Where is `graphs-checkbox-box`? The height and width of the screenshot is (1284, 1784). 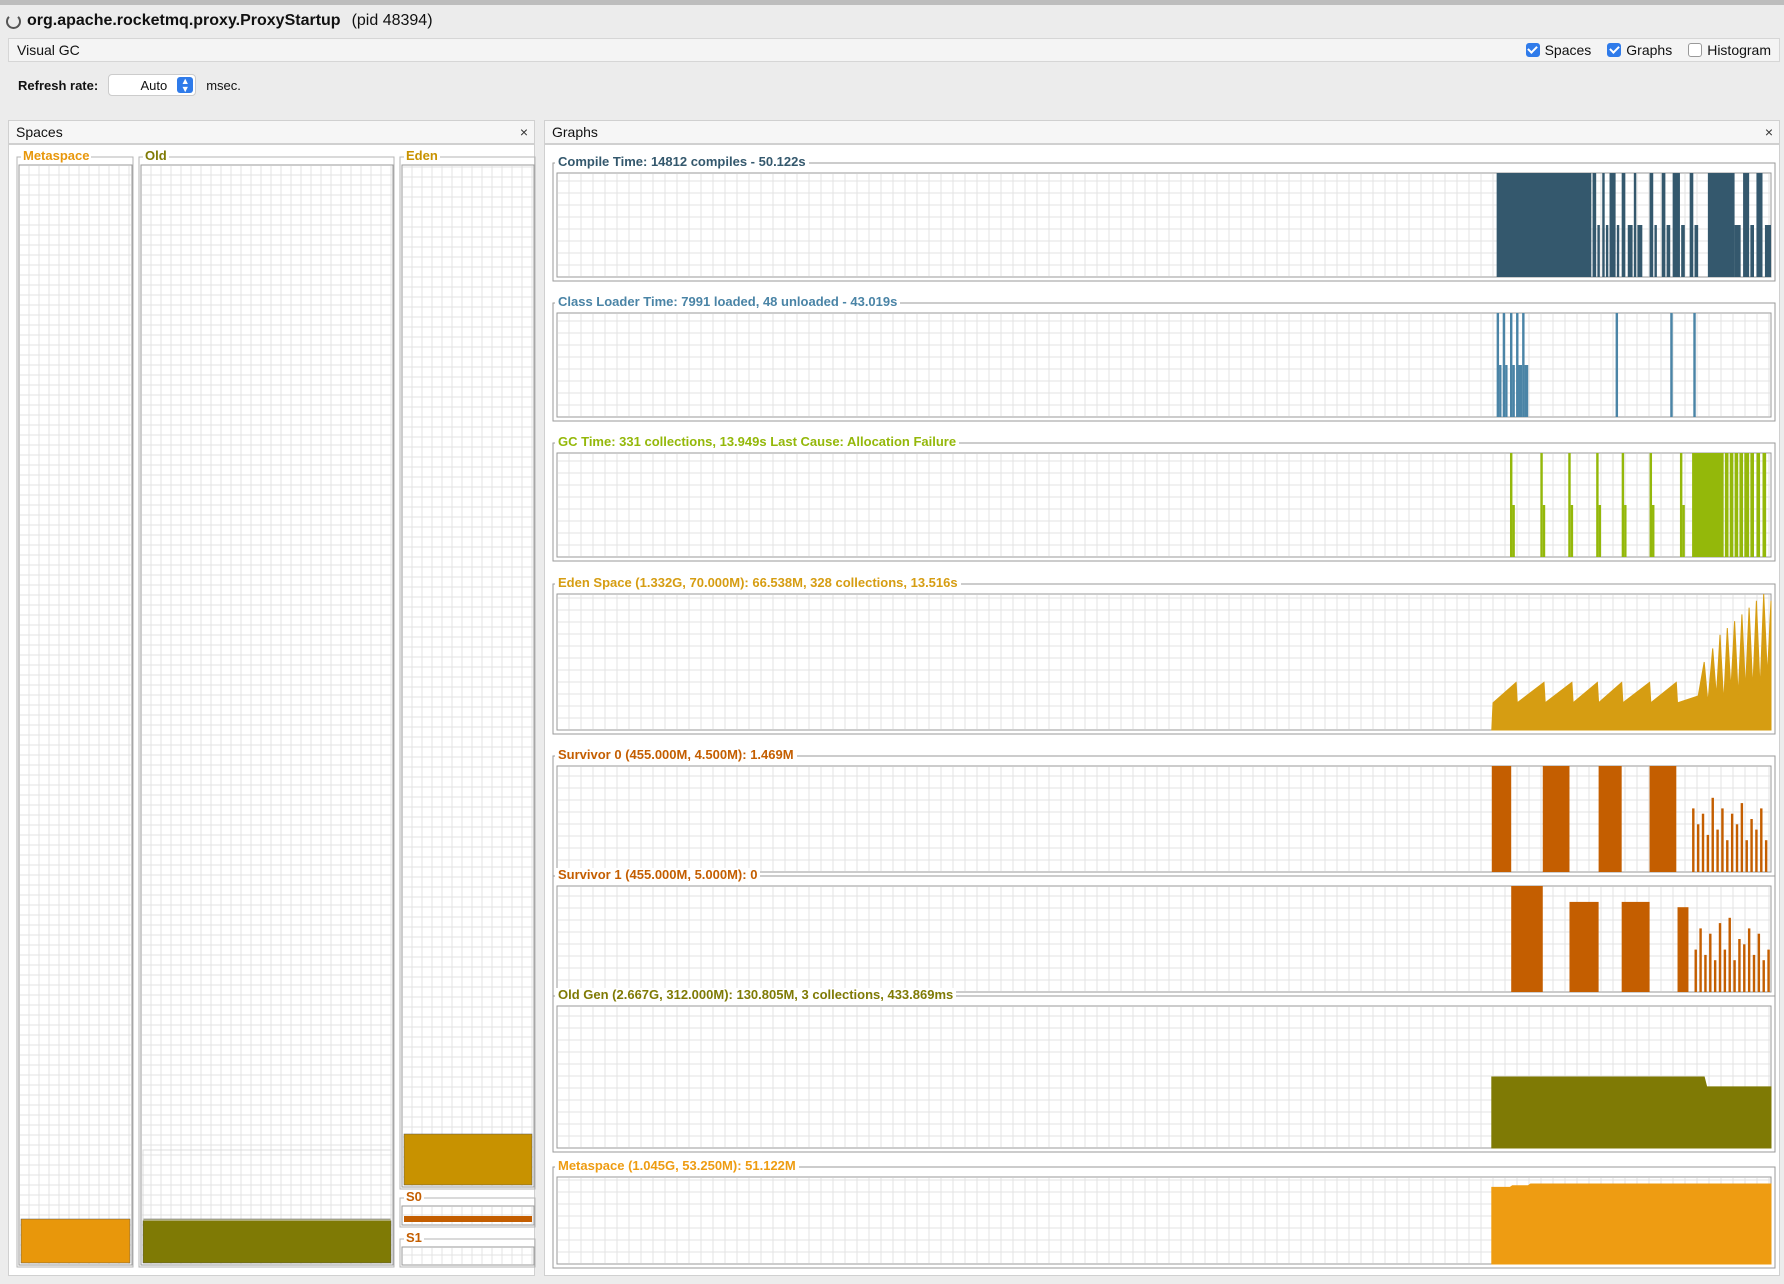
graphs-checkbox-box is located at coordinates (1614, 50).